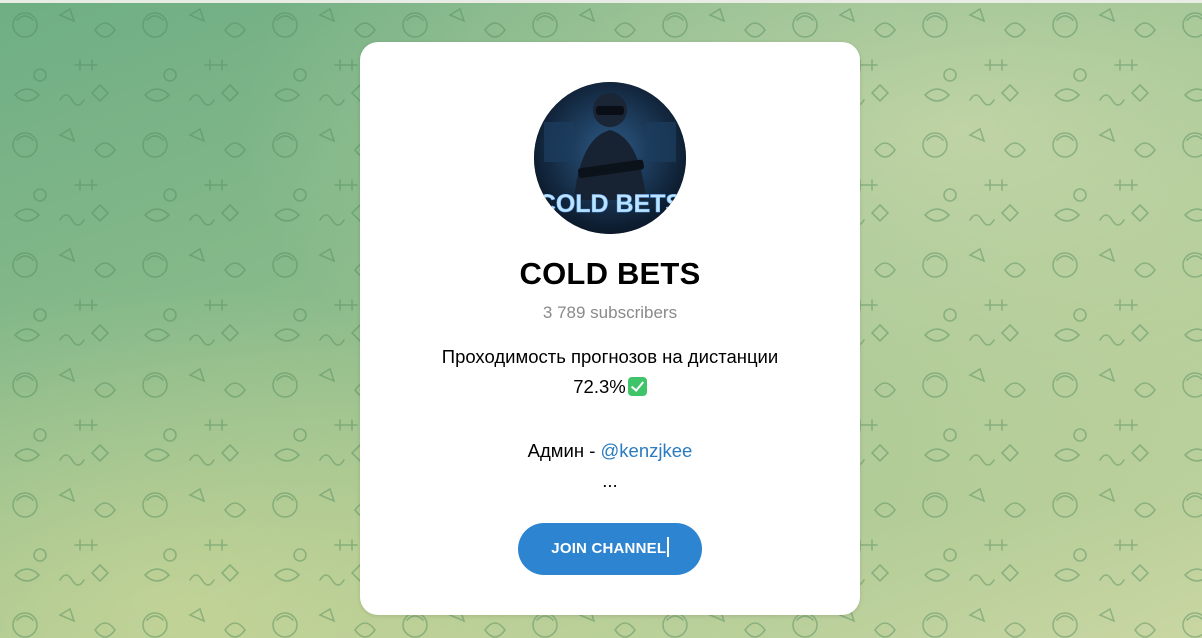 The width and height of the screenshot is (1202, 638). I want to click on avatar-logo-text: COLD BETS, so click(610, 204).